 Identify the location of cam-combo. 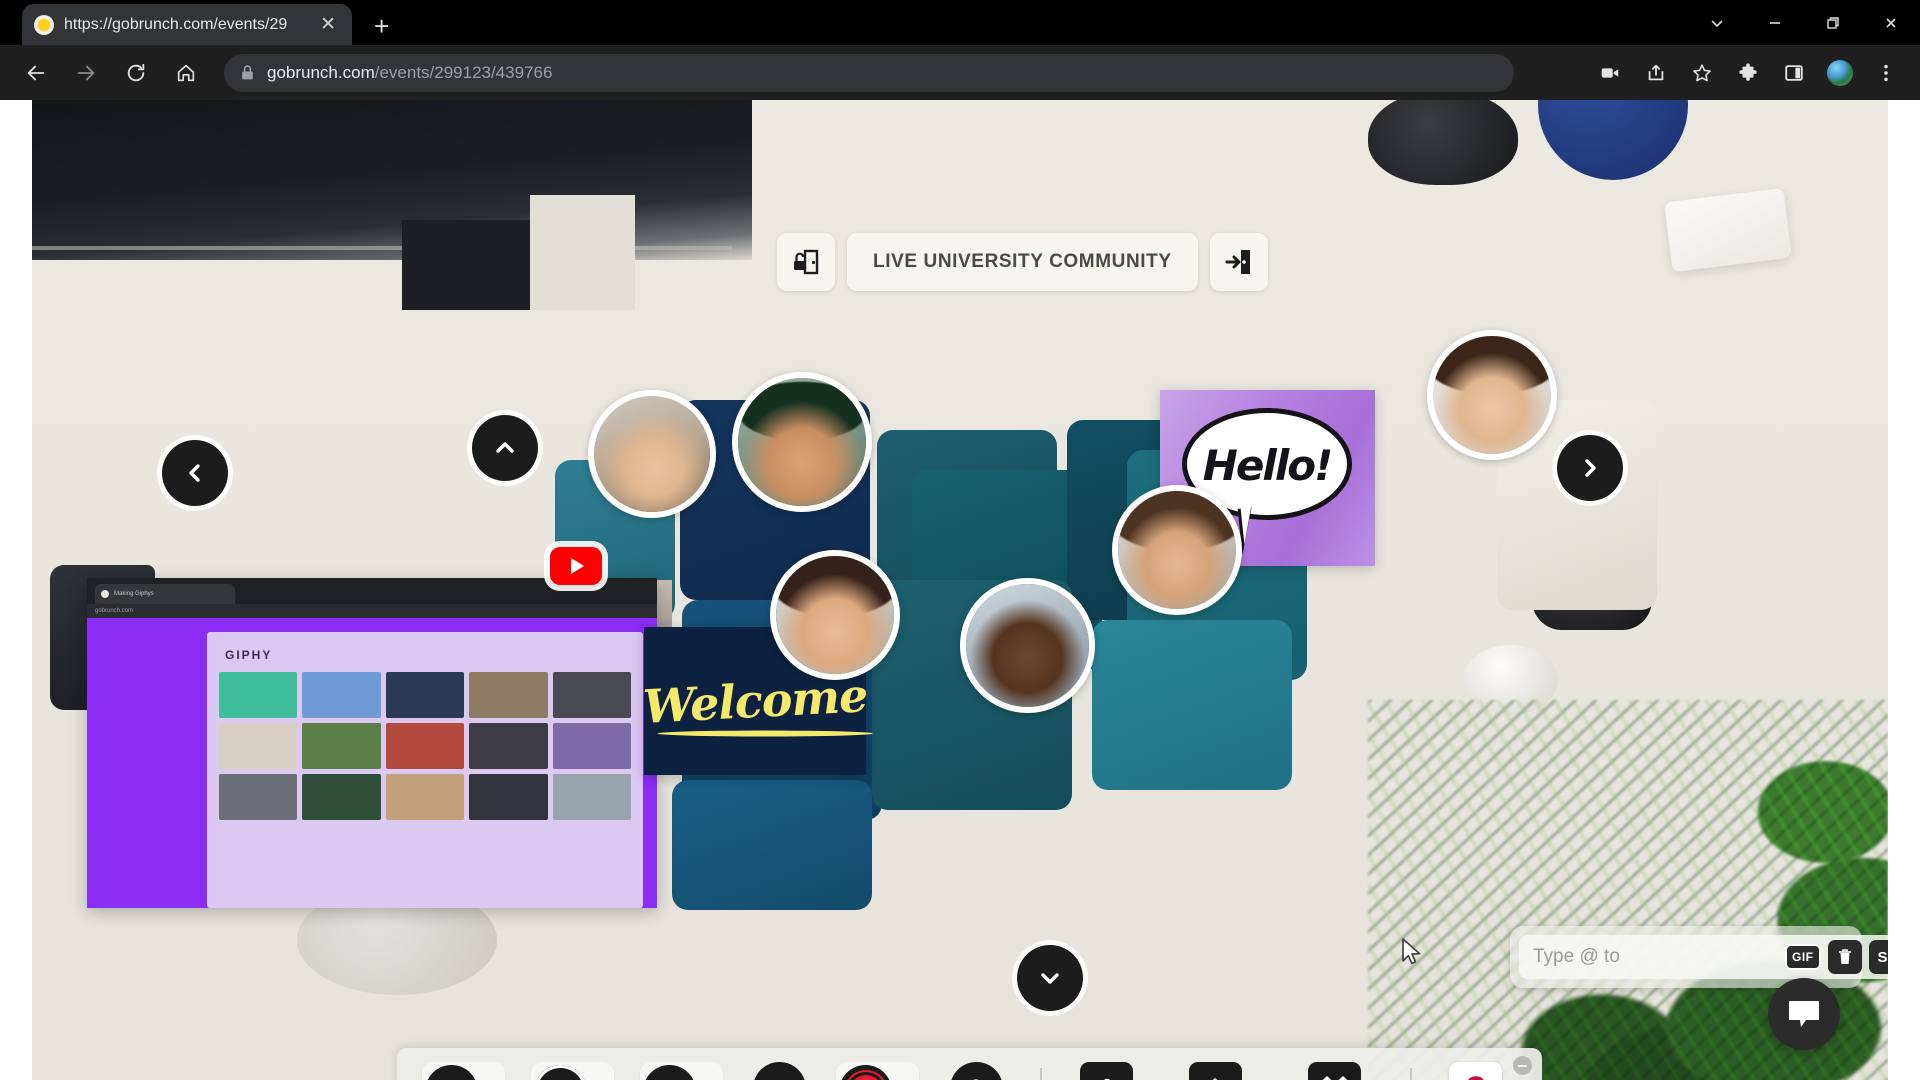
(681, 1071).